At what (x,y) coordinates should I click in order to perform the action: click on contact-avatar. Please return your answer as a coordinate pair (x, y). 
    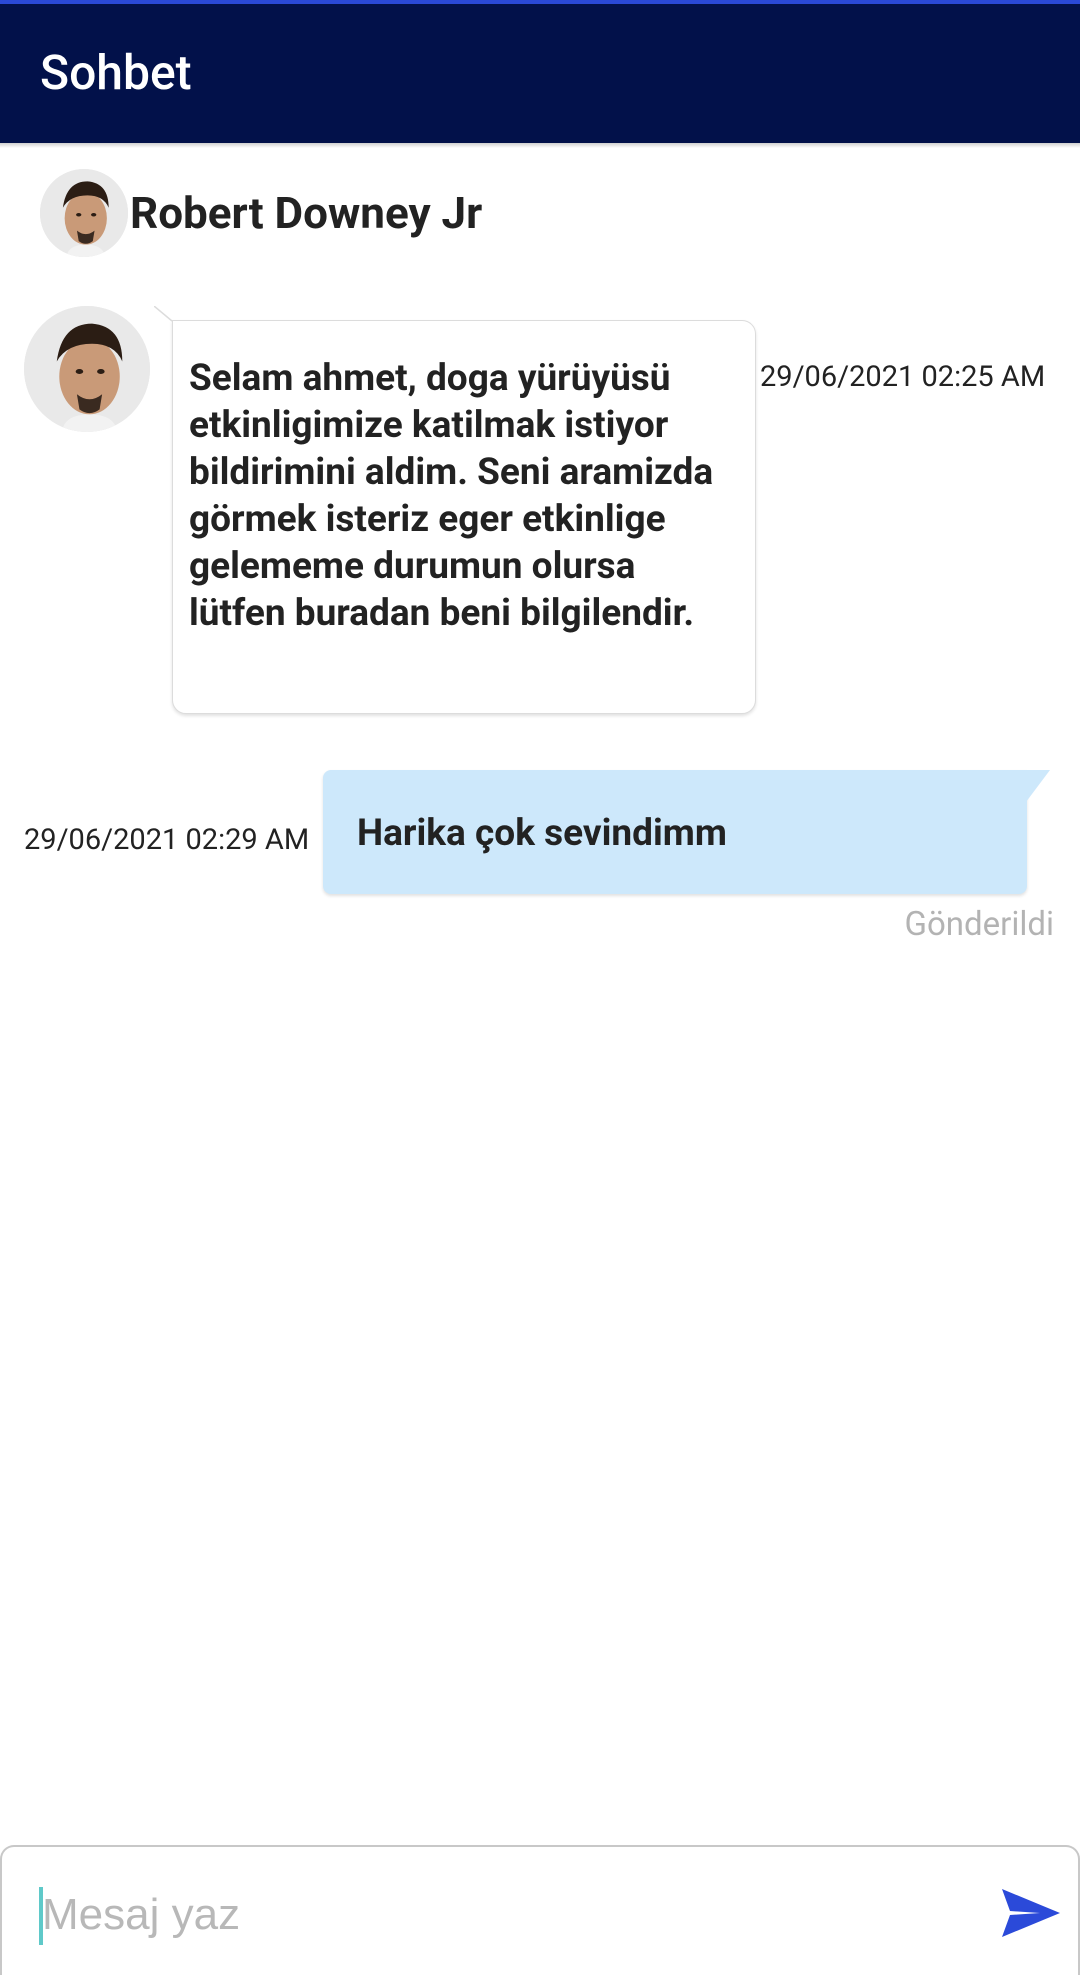
    Looking at the image, I should click on (84, 213).